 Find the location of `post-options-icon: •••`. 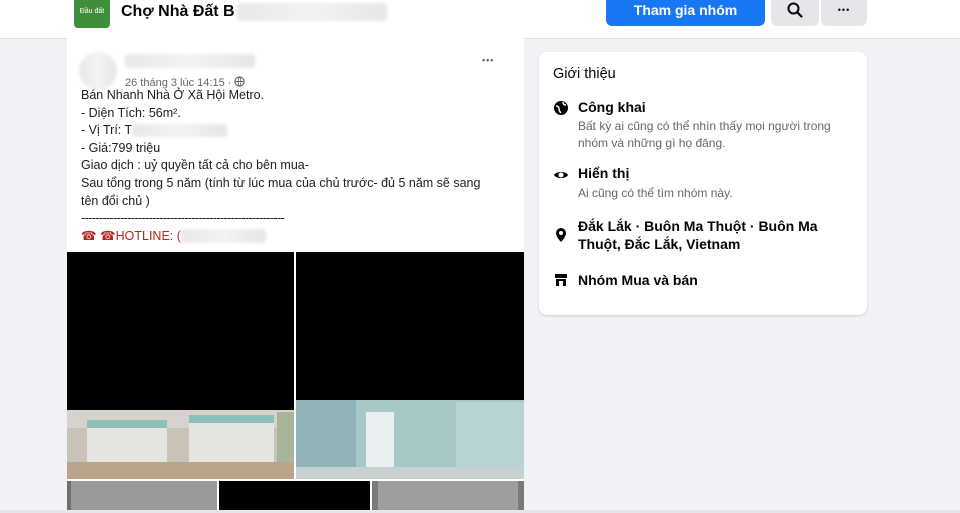

post-options-icon: ••• is located at coordinates (488, 60).